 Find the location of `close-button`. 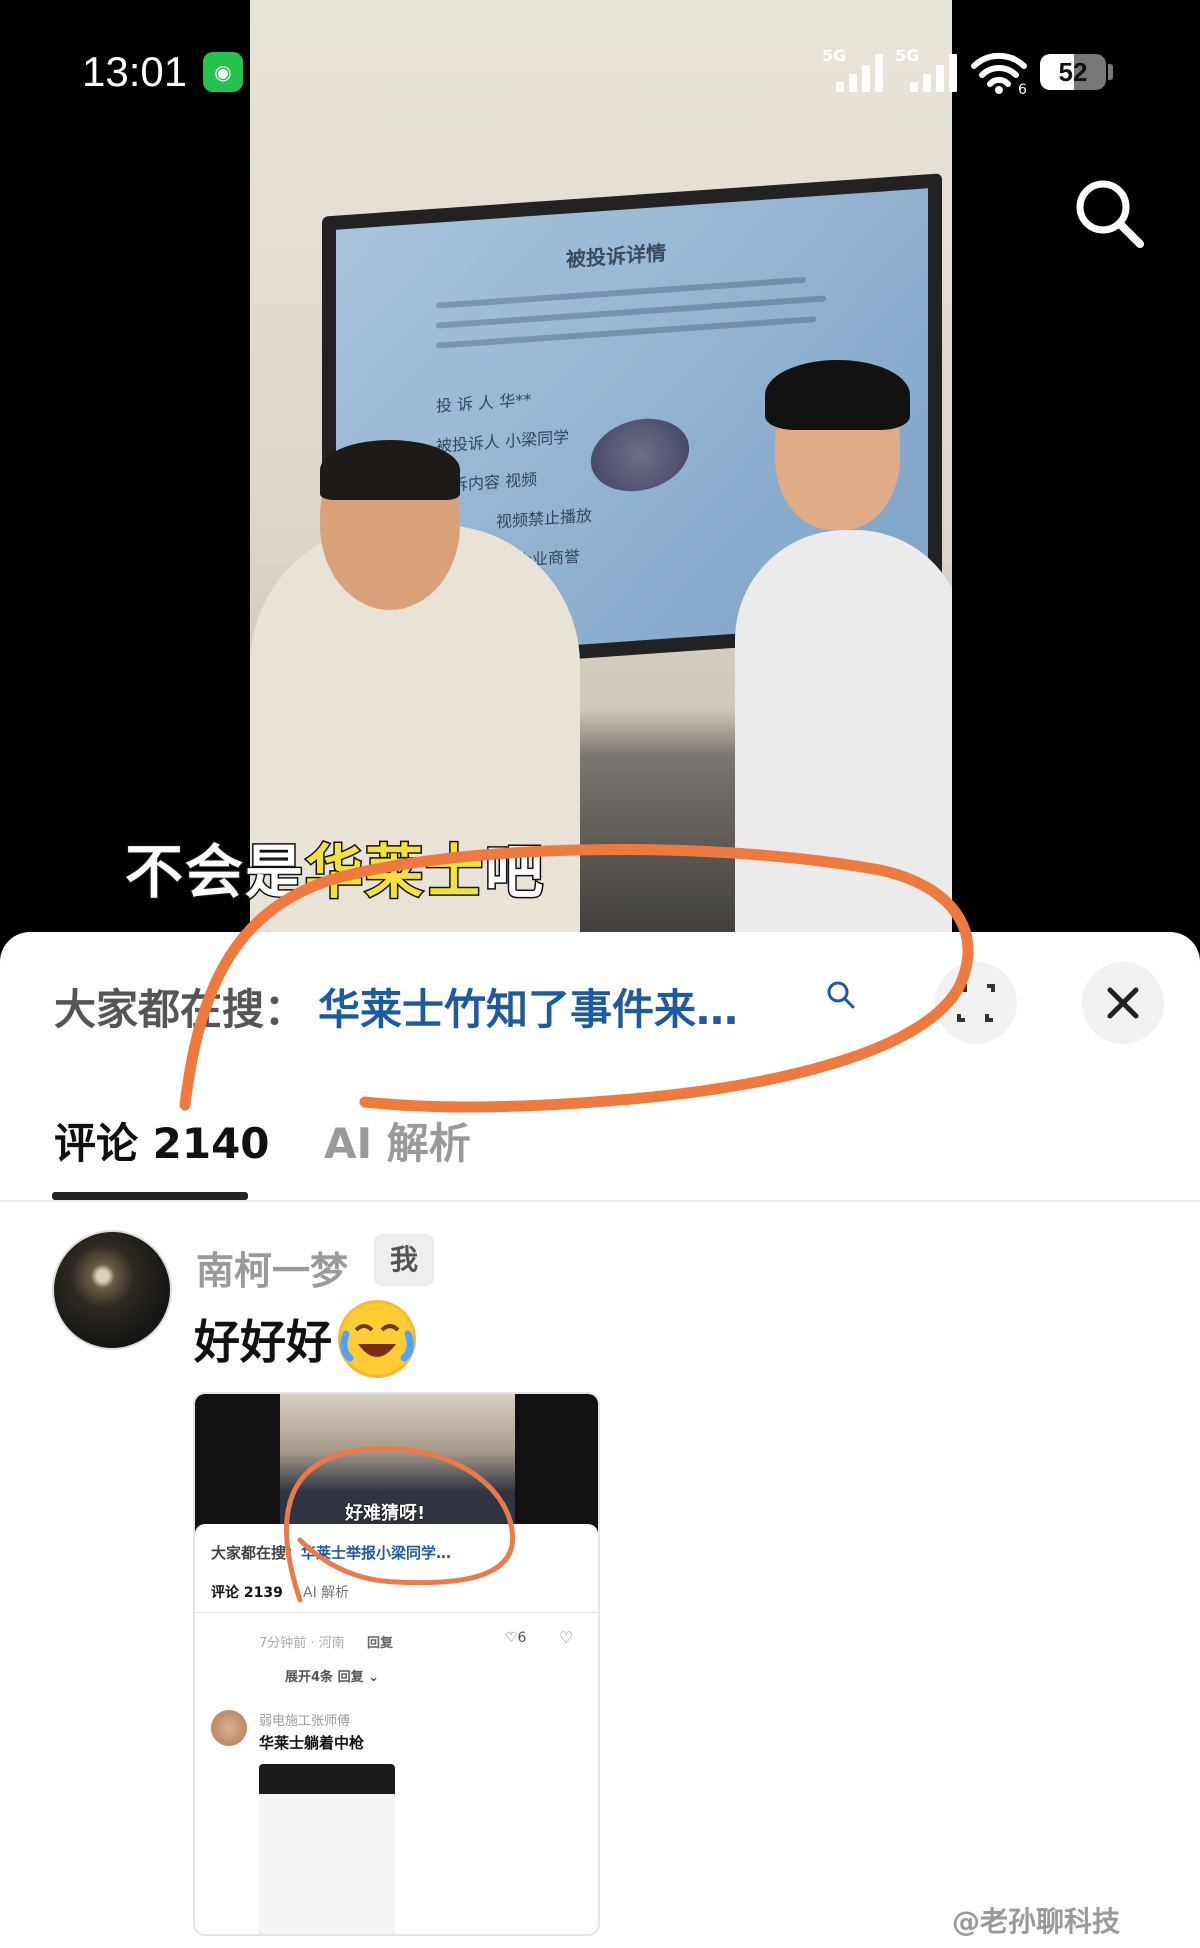

close-button is located at coordinates (1123, 1003).